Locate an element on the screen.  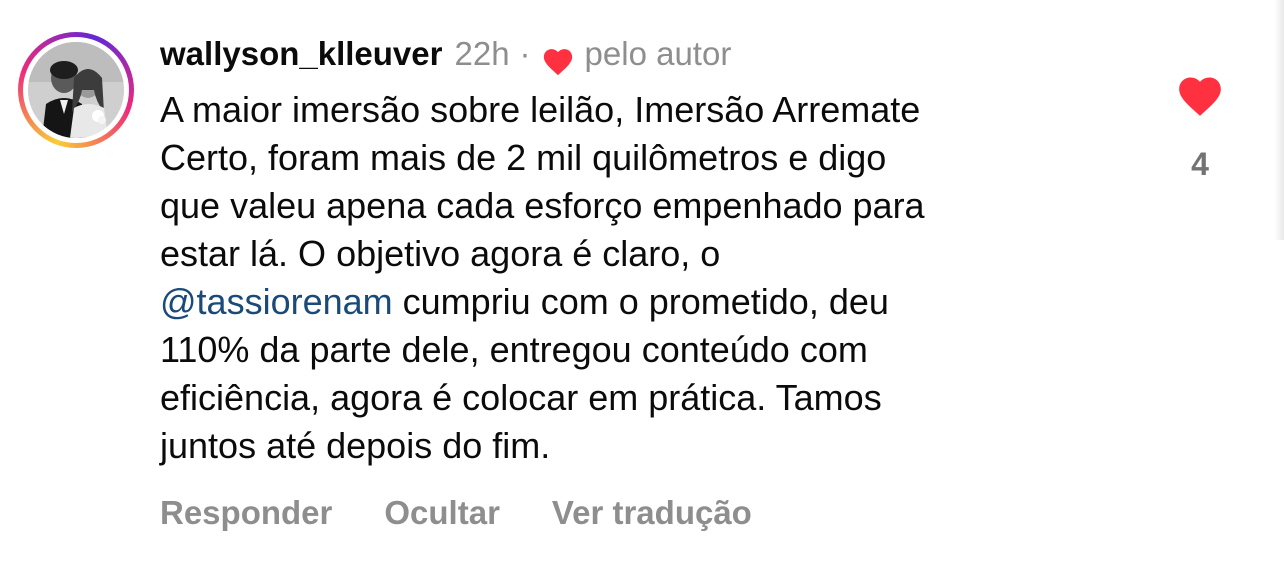
heart-filled-icon is located at coordinates (1200, 95).